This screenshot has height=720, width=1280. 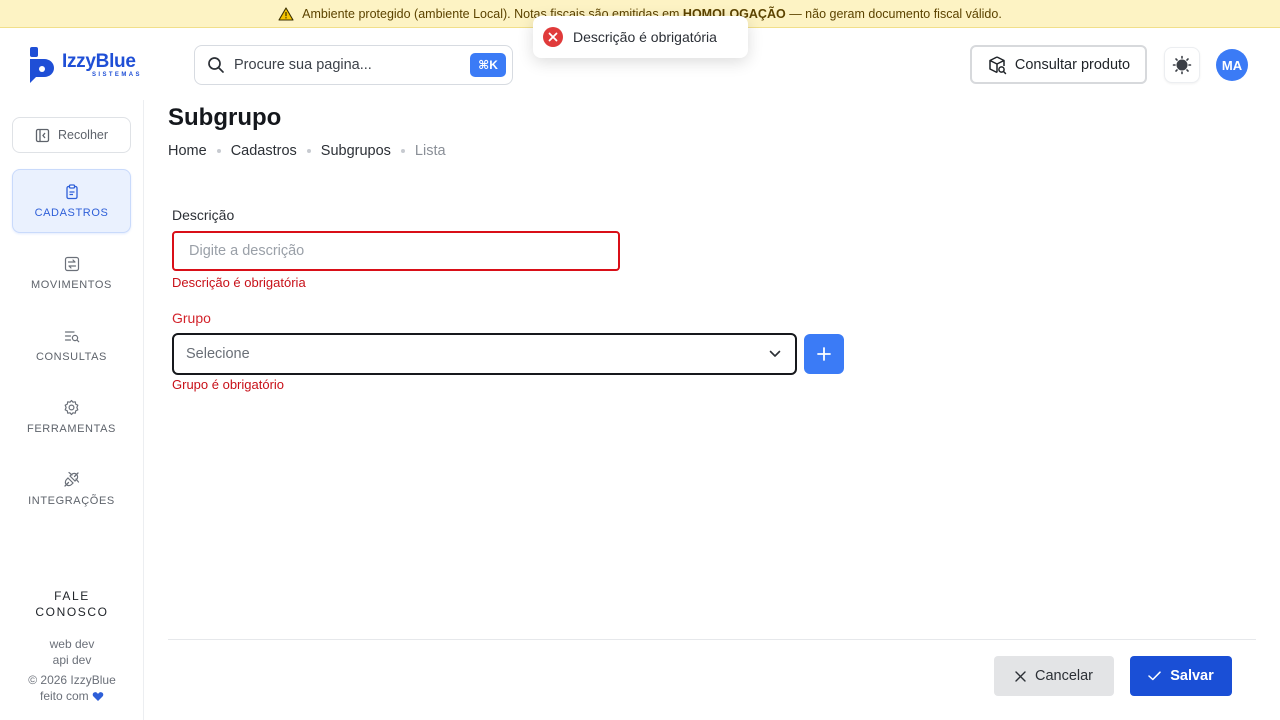 I want to click on sidebar-item-label: MOVIMENTOS, so click(x=71, y=284).